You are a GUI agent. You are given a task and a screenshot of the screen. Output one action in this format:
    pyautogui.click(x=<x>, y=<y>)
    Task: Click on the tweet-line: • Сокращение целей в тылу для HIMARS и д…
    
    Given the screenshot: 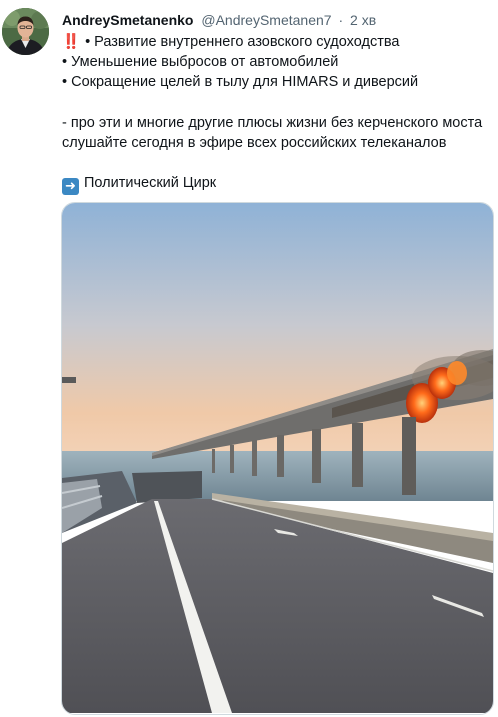 What is the action you would take?
    pyautogui.click(x=280, y=82)
    